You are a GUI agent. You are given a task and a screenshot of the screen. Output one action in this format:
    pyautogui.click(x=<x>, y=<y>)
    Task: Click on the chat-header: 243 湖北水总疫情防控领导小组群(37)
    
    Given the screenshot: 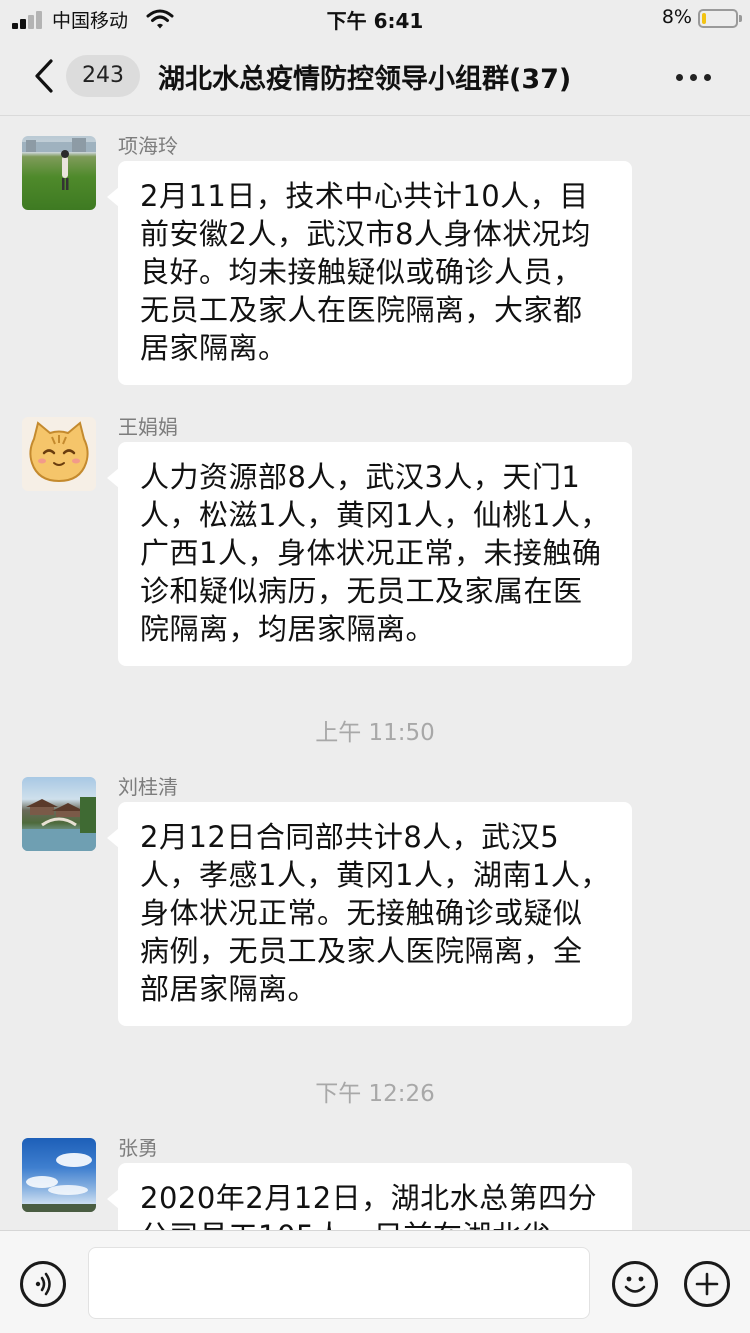 What is the action you would take?
    pyautogui.click(x=375, y=77)
    